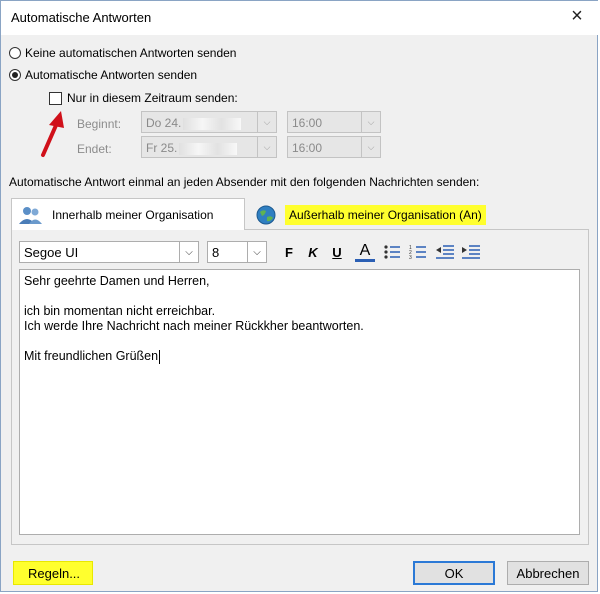 This screenshot has height=594, width=600. Describe the element at coordinates (289, 252) in the screenshot. I see `bold-button: F` at that location.